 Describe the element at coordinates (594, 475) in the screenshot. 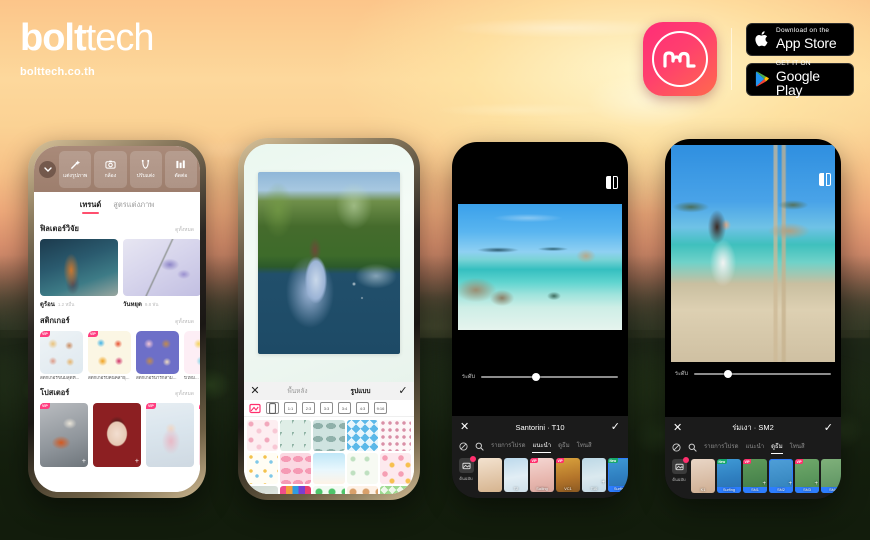

I see `filter-thumbnail: + T10` at that location.